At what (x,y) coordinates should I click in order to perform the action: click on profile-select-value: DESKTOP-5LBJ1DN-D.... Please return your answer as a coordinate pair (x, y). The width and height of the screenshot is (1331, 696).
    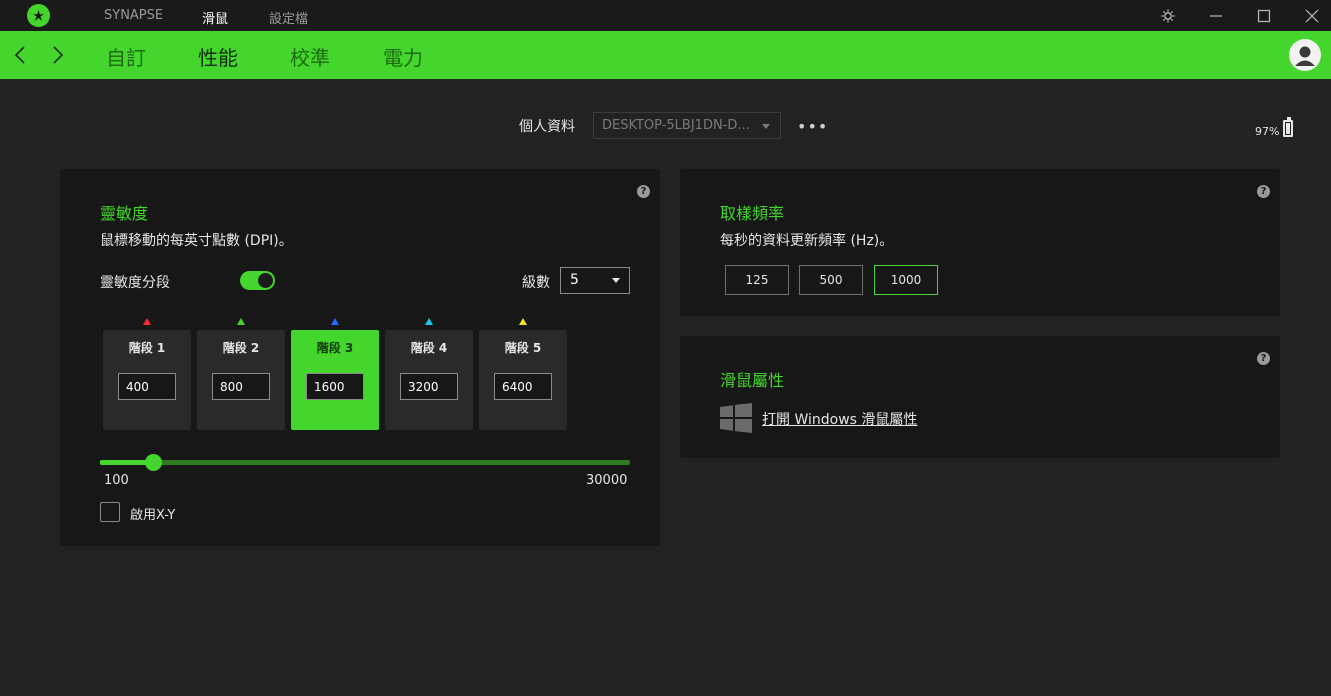
    Looking at the image, I should click on (676, 125).